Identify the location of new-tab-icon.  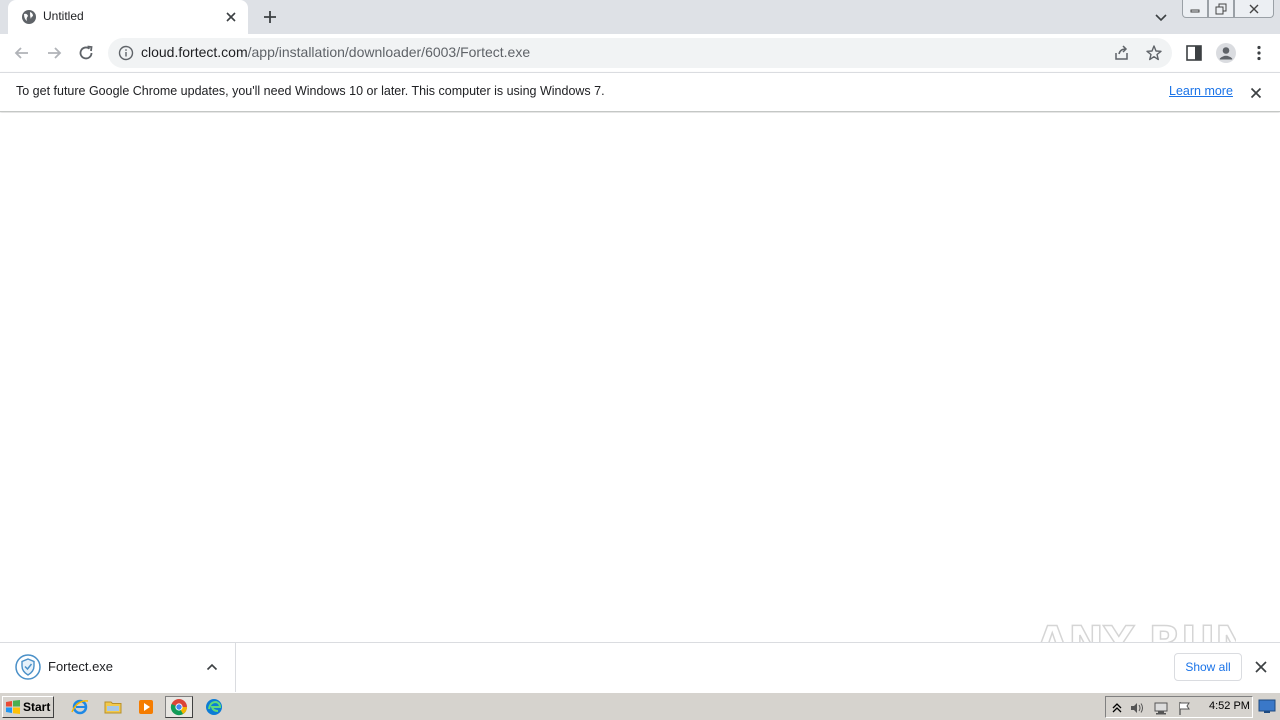
(270, 17).